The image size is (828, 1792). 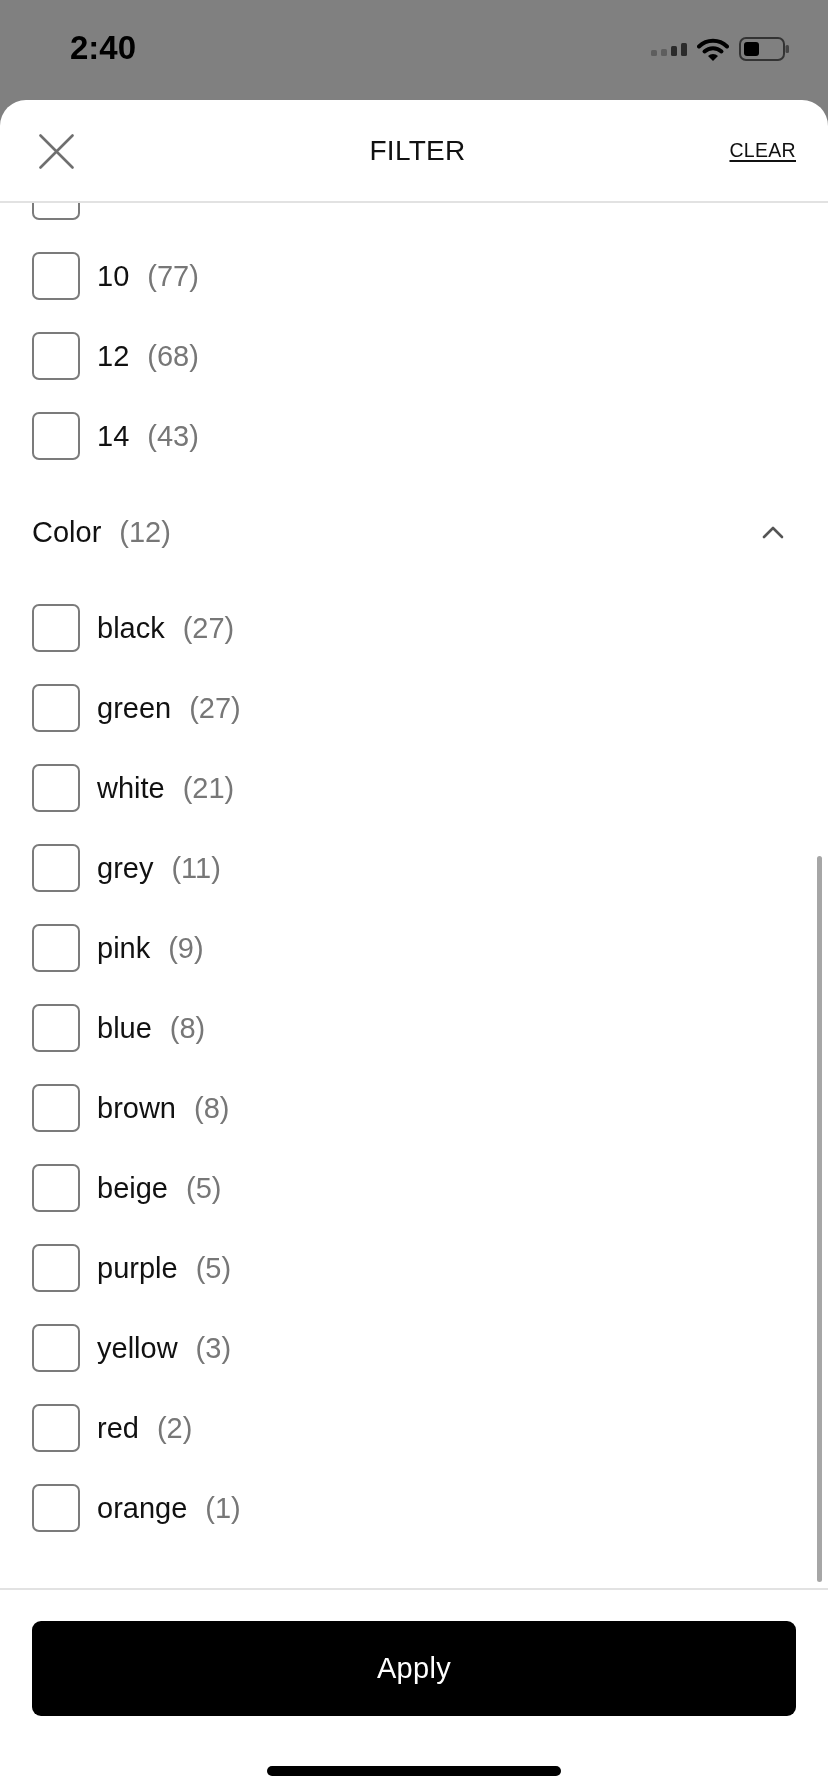 I want to click on battery-icon, so click(x=764, y=49).